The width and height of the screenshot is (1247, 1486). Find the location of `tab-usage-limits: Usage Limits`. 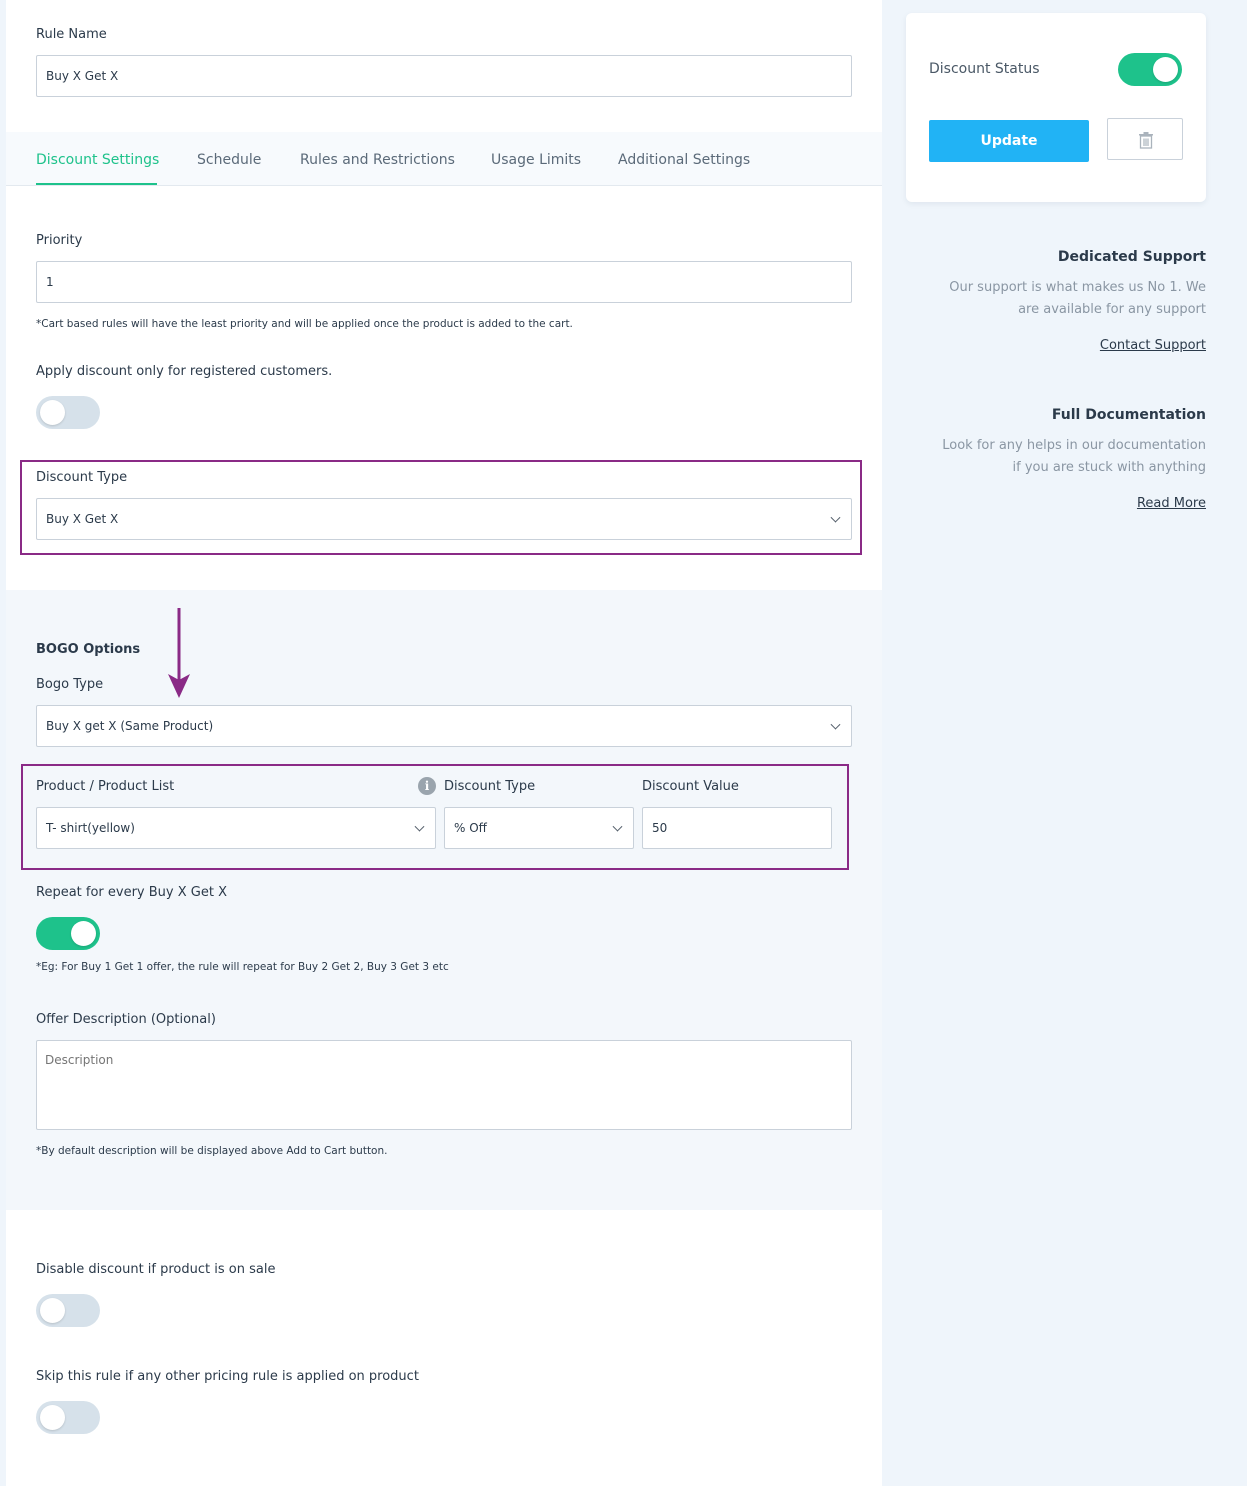

tab-usage-limits: Usage Limits is located at coordinates (536, 160).